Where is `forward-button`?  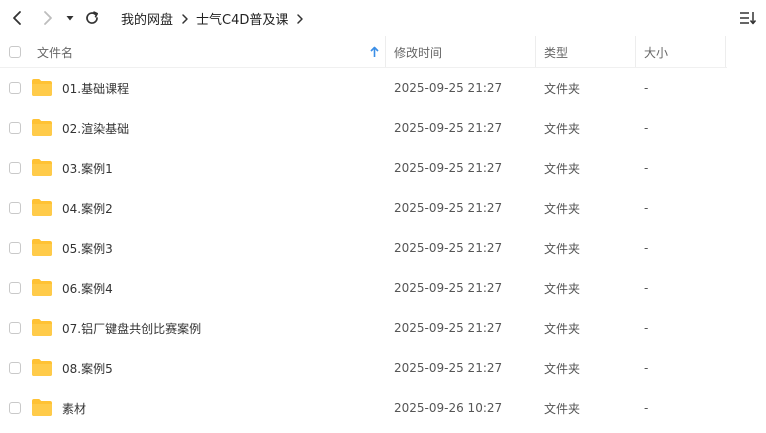 forward-button is located at coordinates (48, 18).